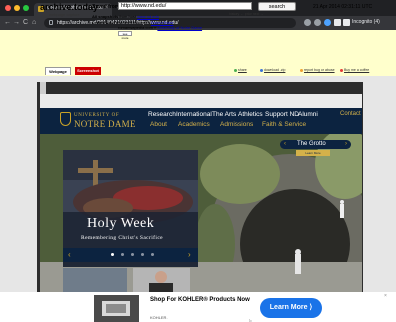 The image size is (396, 322). I want to click on donate-label: Buy me a coffee, so click(357, 70).